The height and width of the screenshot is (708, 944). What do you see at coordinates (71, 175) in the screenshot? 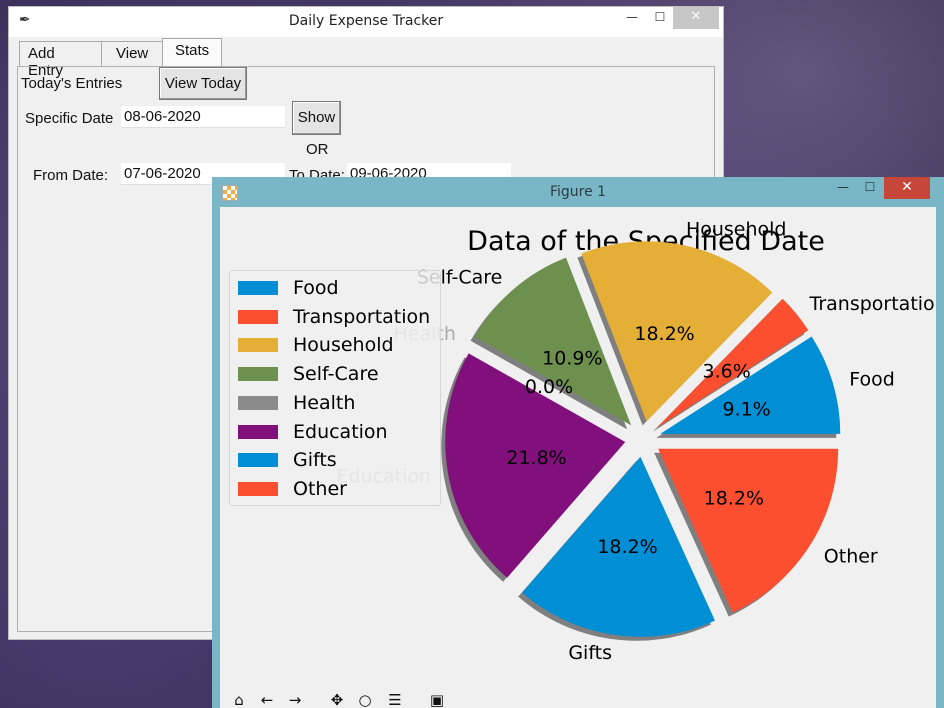
I see `from-date-label: From Date:` at bounding box center [71, 175].